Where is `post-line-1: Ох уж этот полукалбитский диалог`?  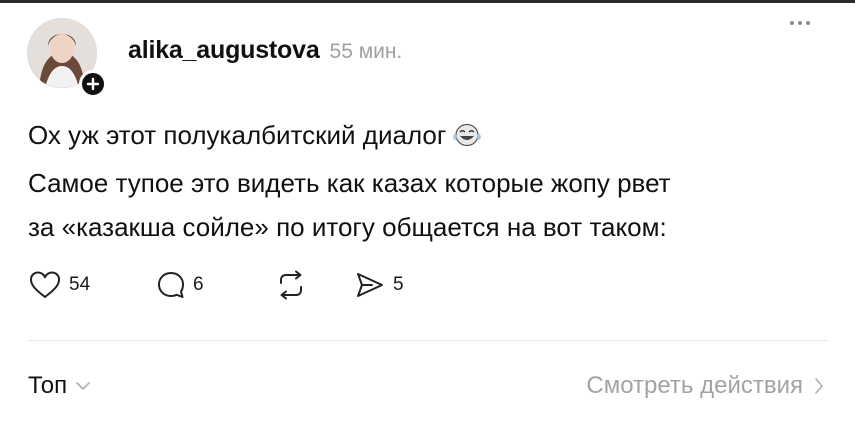
post-line-1: Ох уж этот полукалбитский диалог is located at coordinates (428, 137).